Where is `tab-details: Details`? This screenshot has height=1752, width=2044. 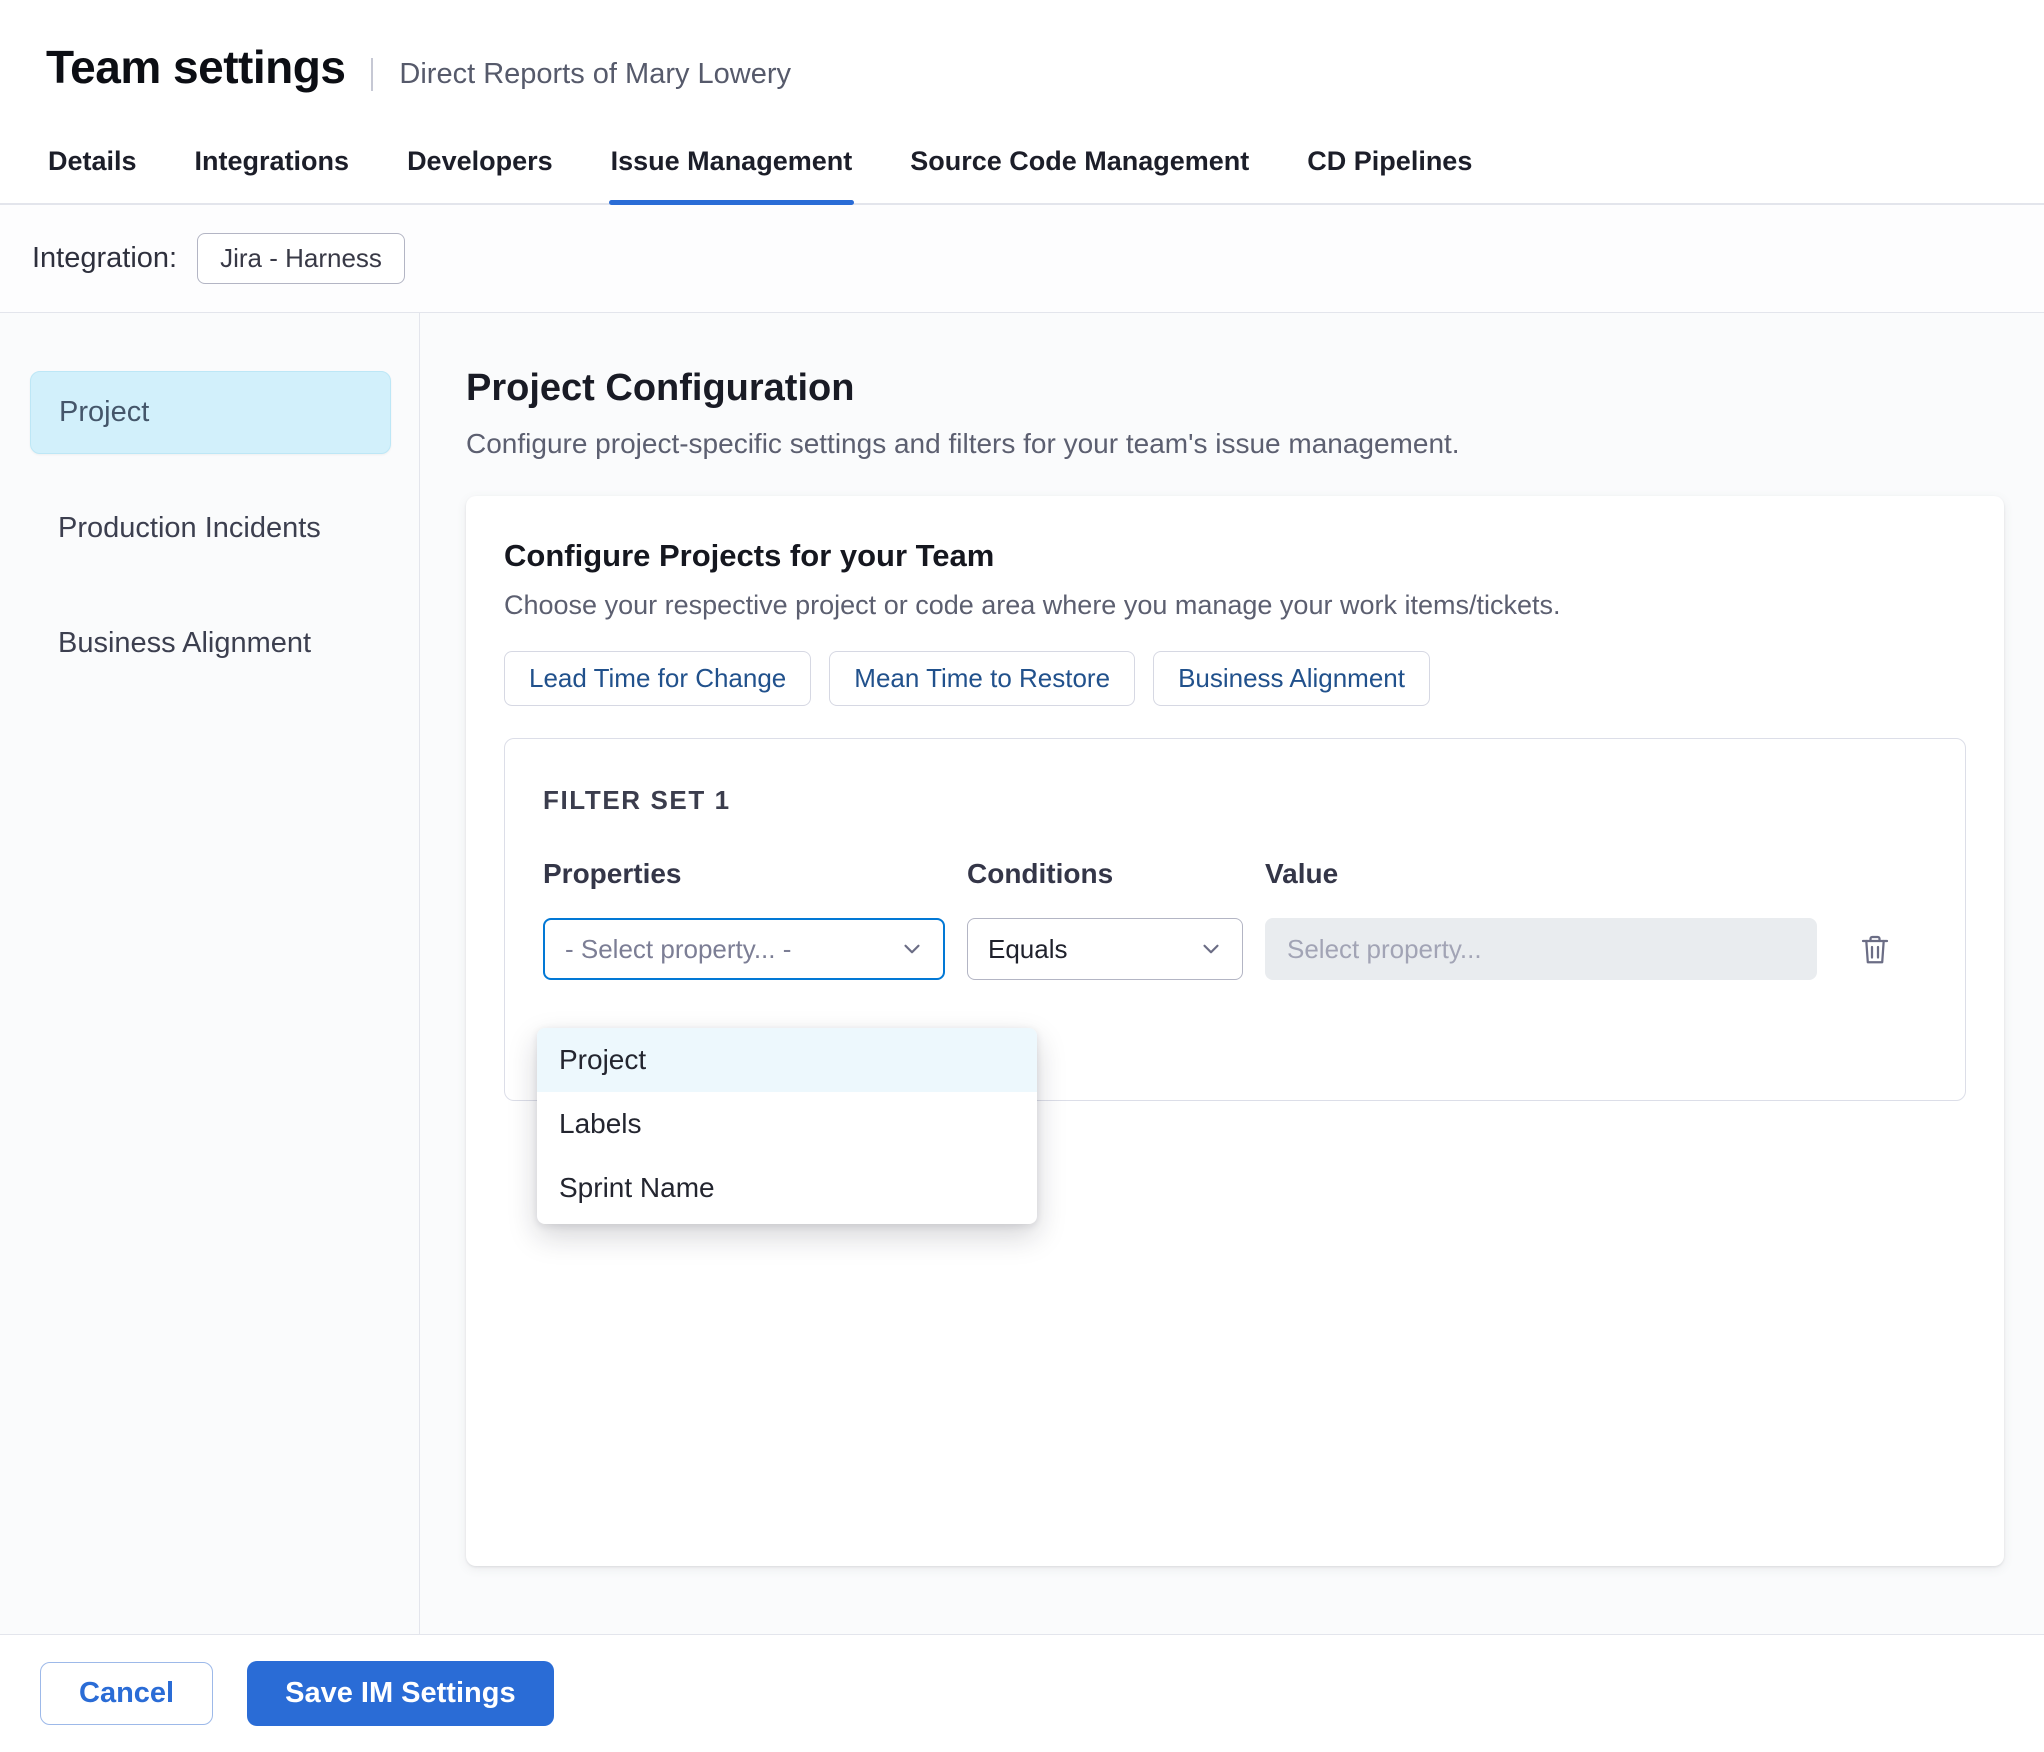 tab-details: Details is located at coordinates (92, 163).